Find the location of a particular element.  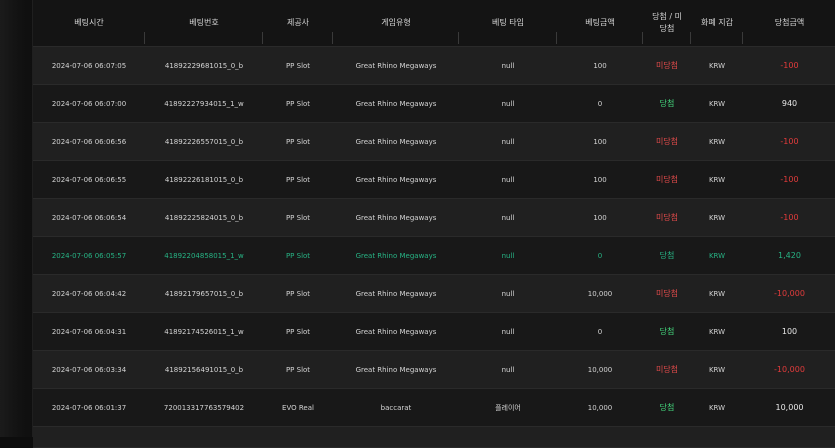

bet-number-cell: 41892227934015_1_w is located at coordinates (204, 103).